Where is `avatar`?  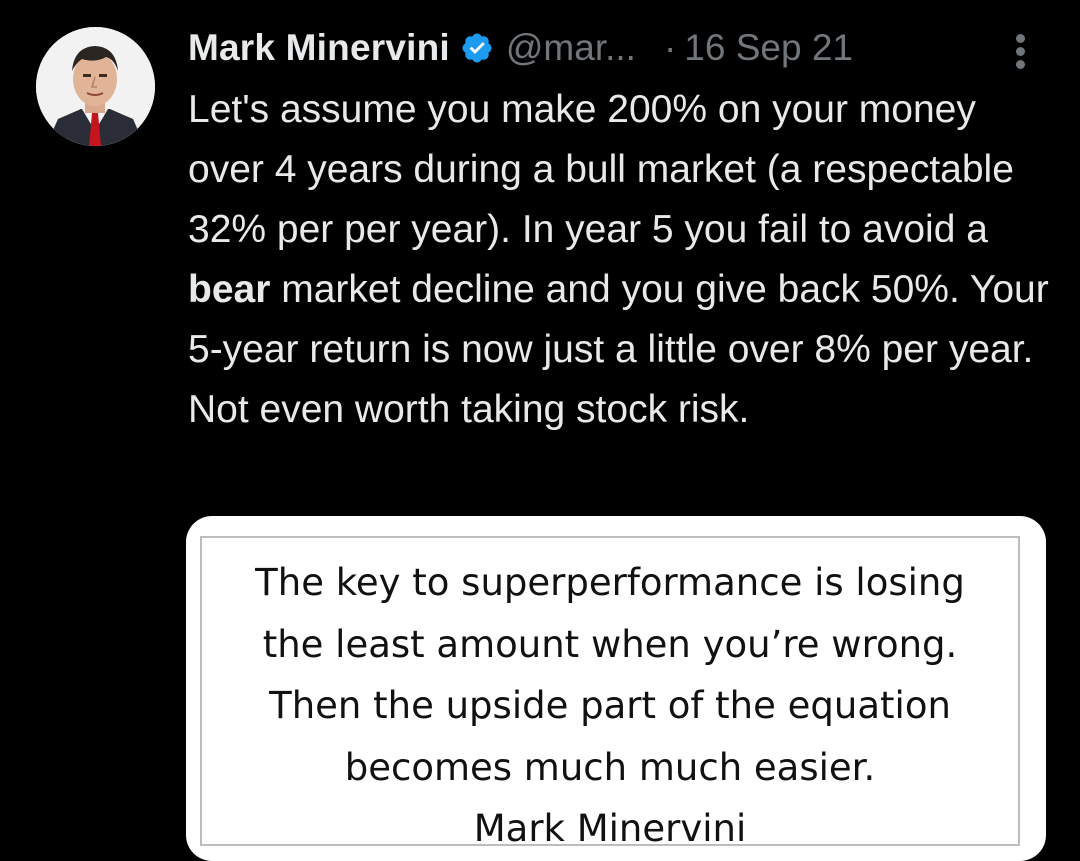 avatar is located at coordinates (95, 86).